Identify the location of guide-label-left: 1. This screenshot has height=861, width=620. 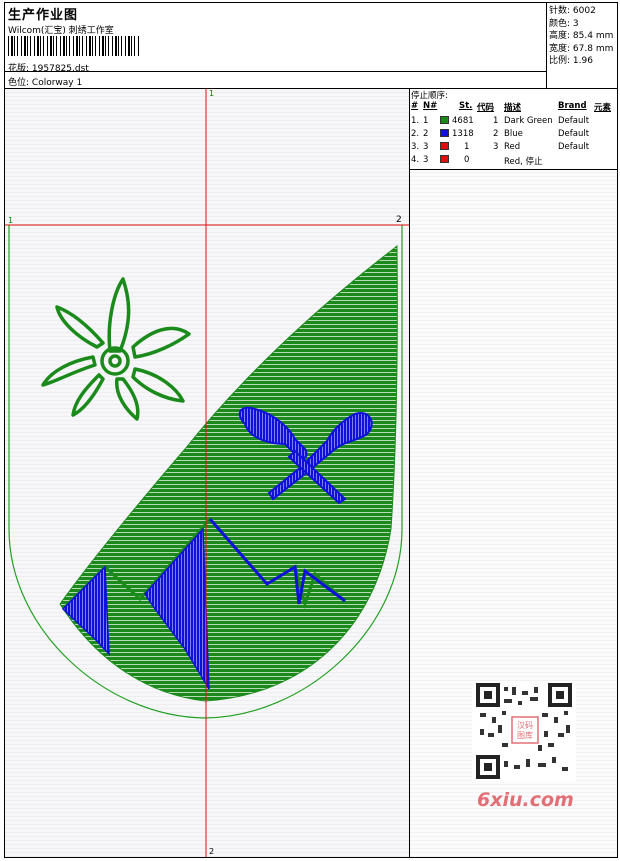
(11, 220).